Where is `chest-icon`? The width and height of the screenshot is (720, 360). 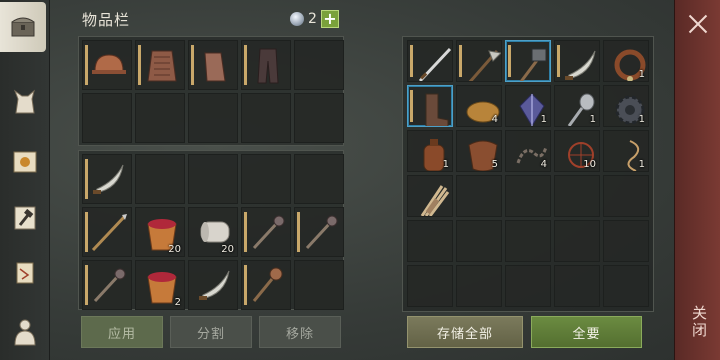
chest-icon is located at coordinates (23, 27).